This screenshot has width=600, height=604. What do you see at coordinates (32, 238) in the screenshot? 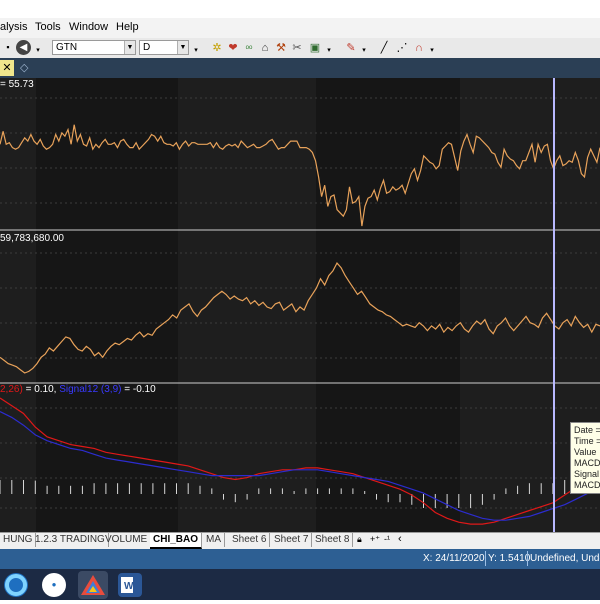
I see `volume-panel-label: 59,783,680.00` at bounding box center [32, 238].